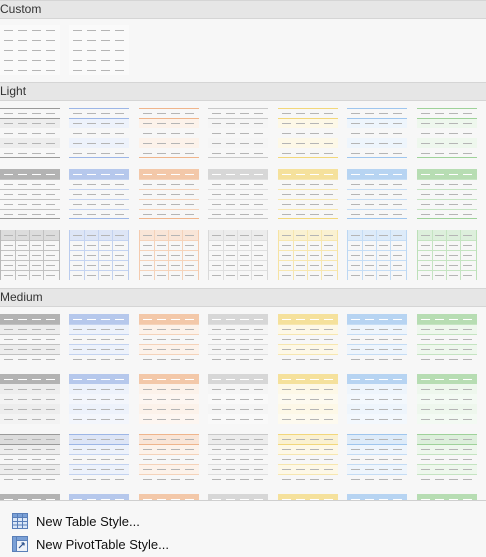 The image size is (486, 557). Describe the element at coordinates (243, 9) in the screenshot. I see `section-header-custom: Custom` at that location.